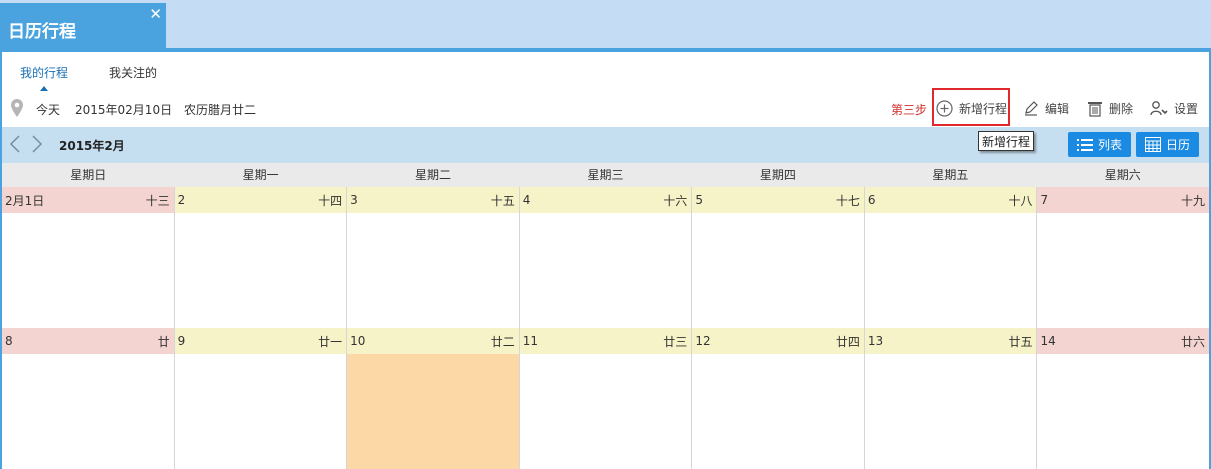 The width and height of the screenshot is (1211, 469). What do you see at coordinates (1006, 141) in the screenshot?
I see `tooltip-add-schedule: 新增行程` at bounding box center [1006, 141].